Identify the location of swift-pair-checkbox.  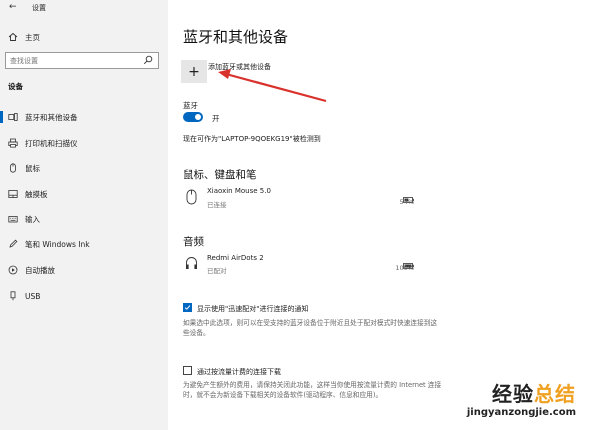
(187, 307).